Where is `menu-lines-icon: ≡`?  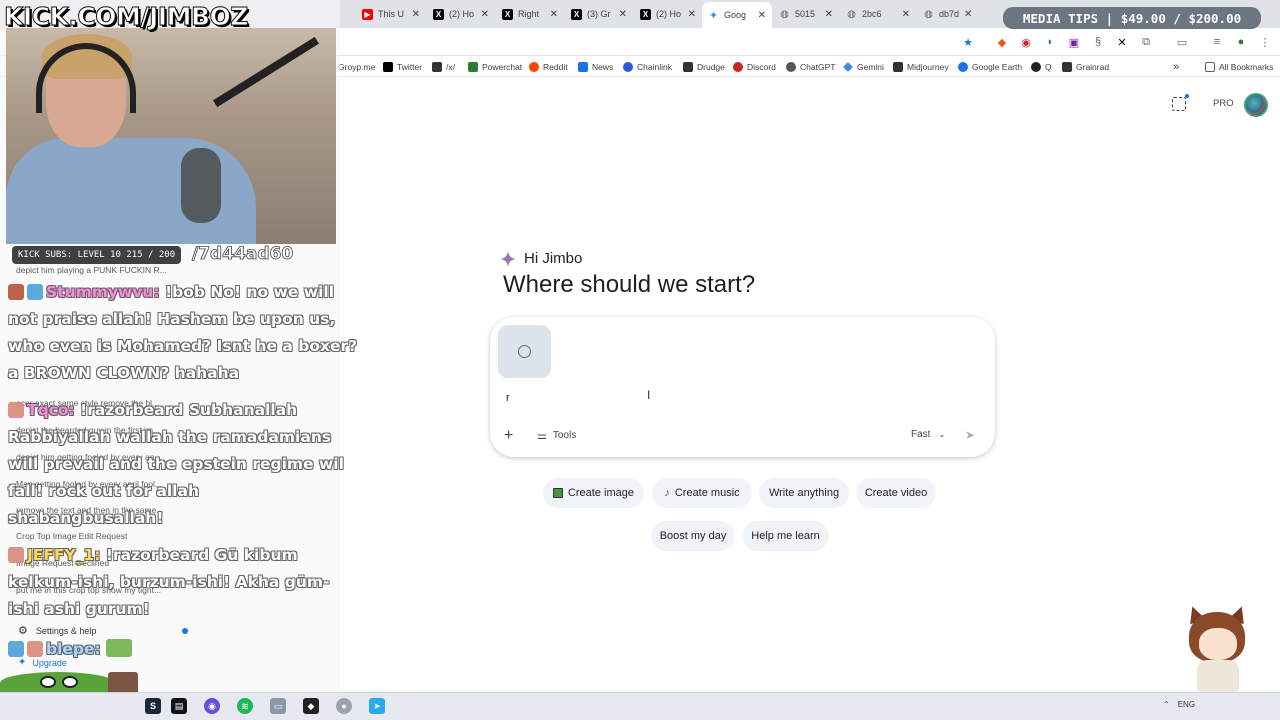 menu-lines-icon: ≡ is located at coordinates (1217, 42).